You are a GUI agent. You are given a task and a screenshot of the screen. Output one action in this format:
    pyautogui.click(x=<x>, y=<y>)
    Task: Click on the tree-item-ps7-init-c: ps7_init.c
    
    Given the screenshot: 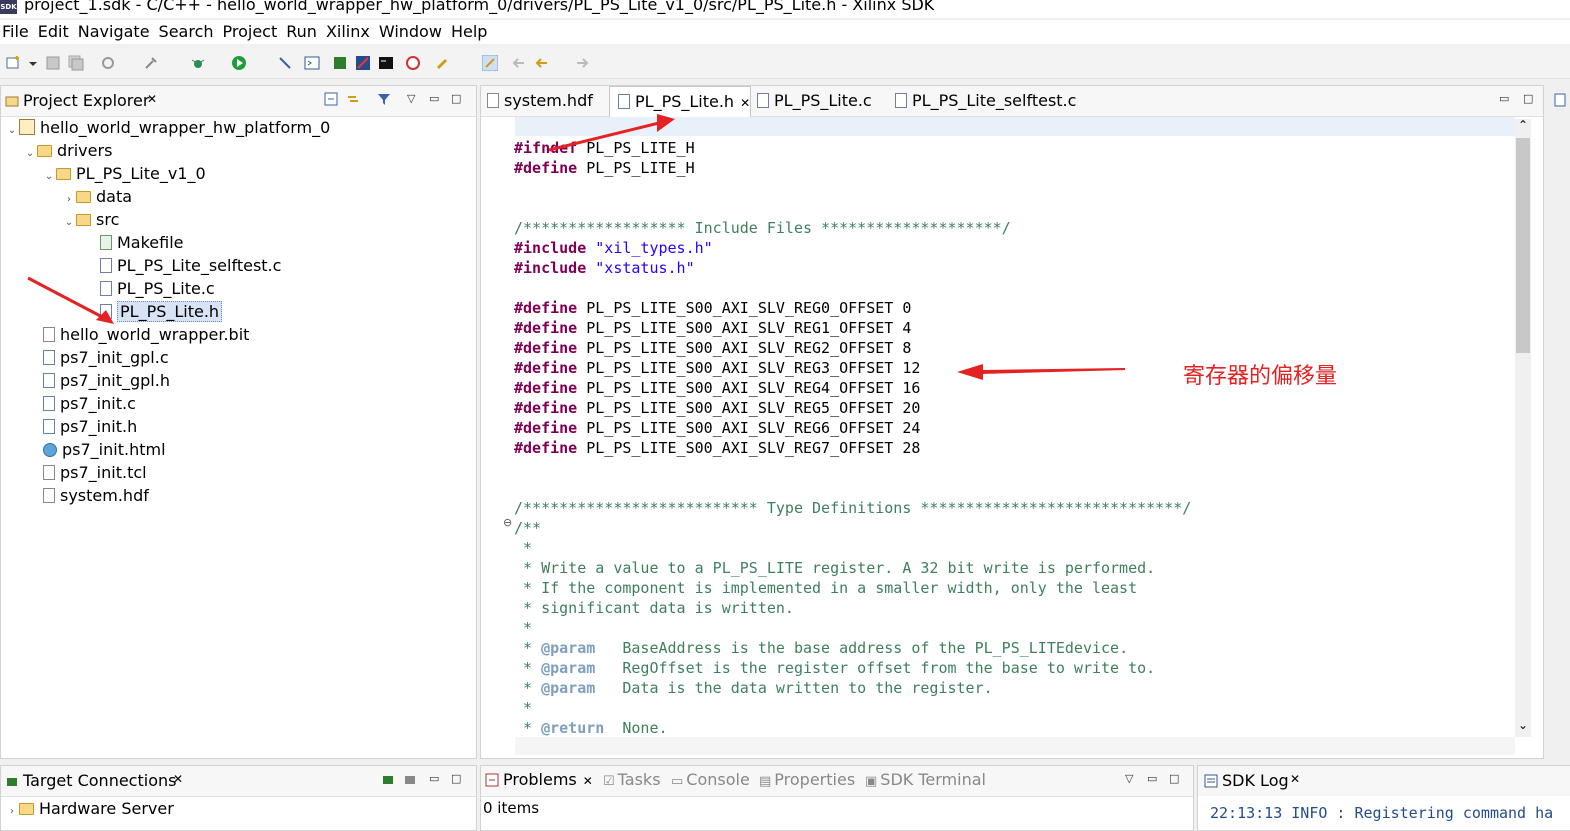 What is the action you would take?
    pyautogui.click(x=89, y=404)
    